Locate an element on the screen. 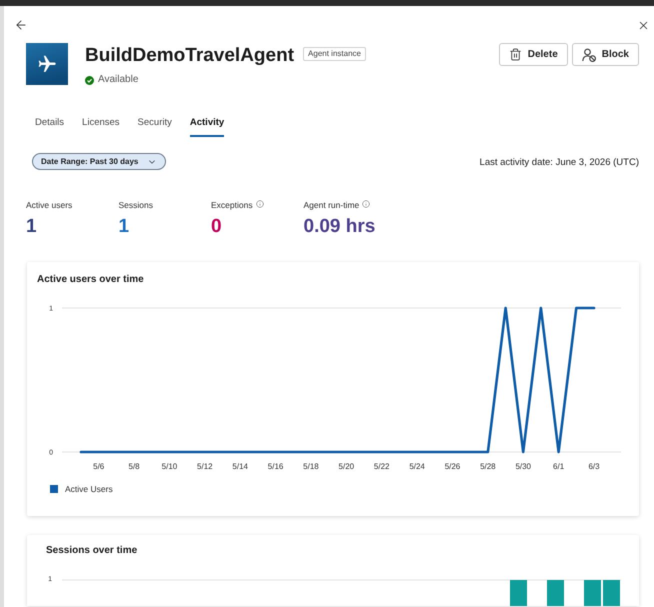 Image resolution: width=654 pixels, height=607 pixels. stat-value: 0.09 hrs is located at coordinates (340, 227).